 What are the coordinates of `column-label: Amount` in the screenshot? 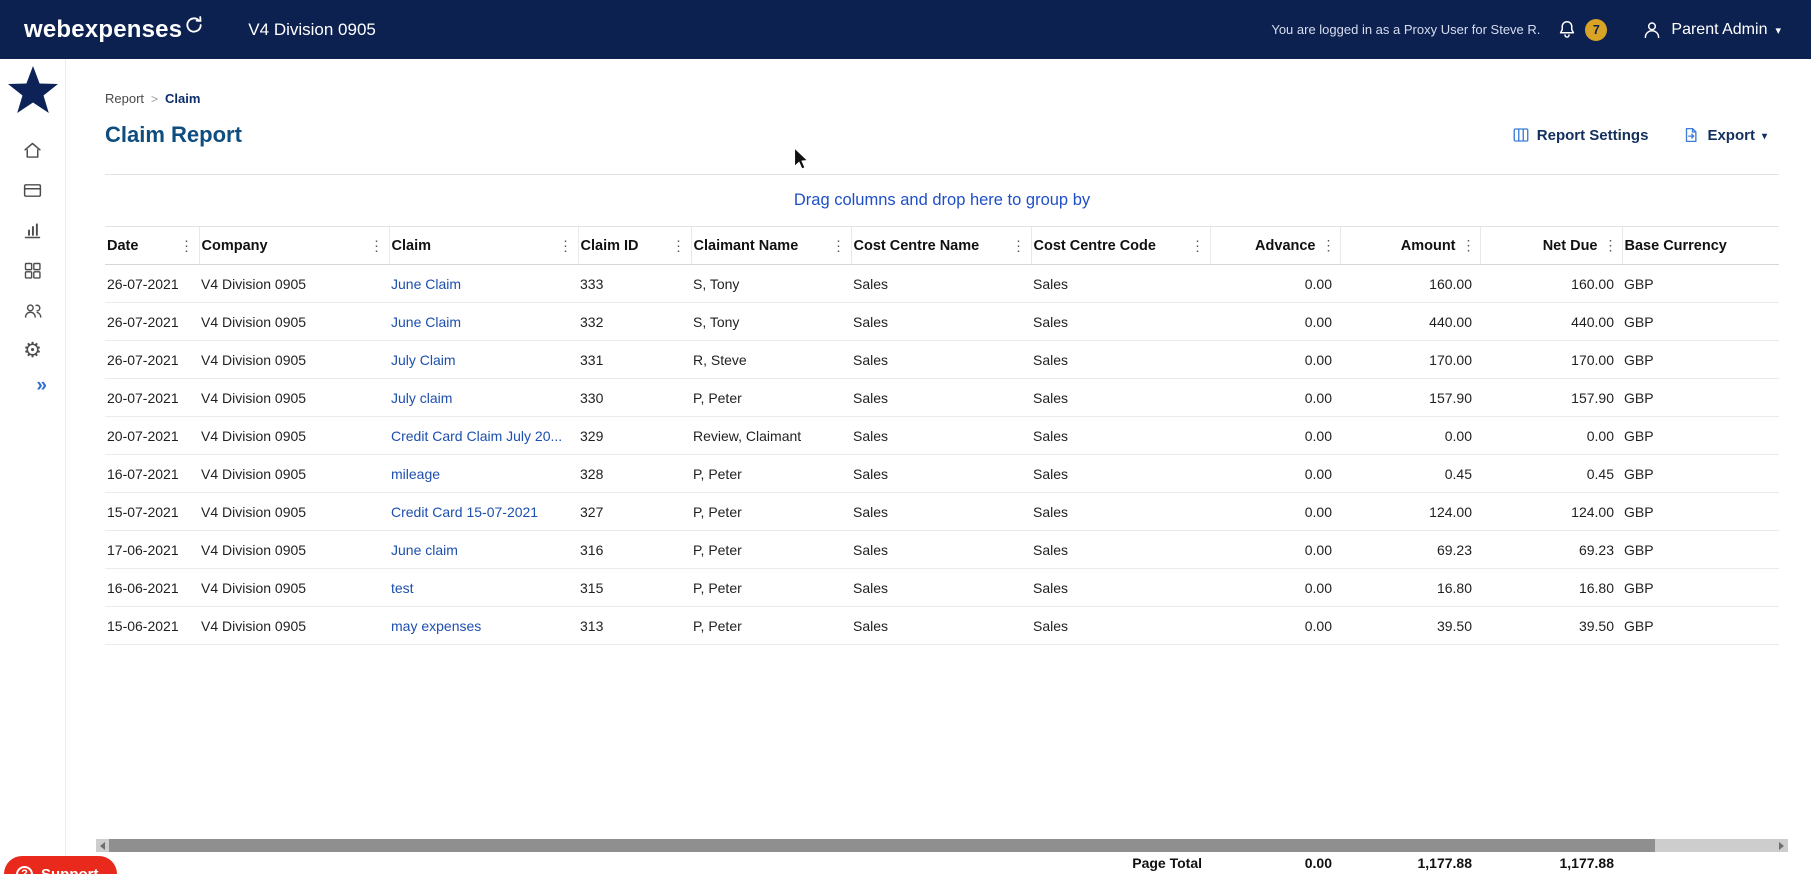 It's located at (1428, 246).